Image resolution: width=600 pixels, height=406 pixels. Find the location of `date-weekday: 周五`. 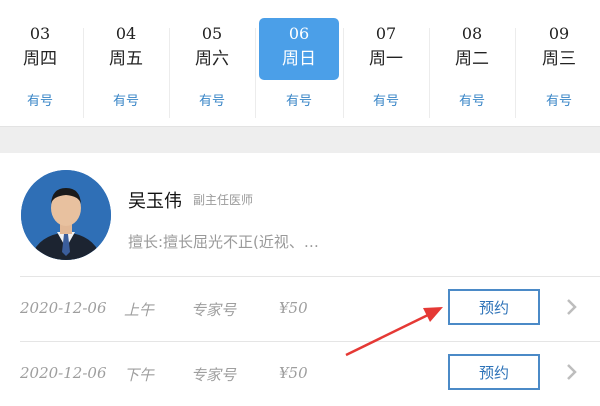

date-weekday: 周五 is located at coordinates (126, 59).